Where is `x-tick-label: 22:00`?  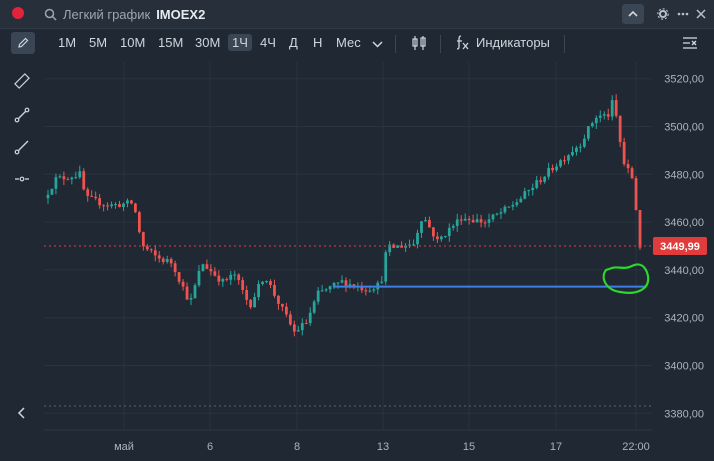
x-tick-label: 22:00 is located at coordinates (636, 447).